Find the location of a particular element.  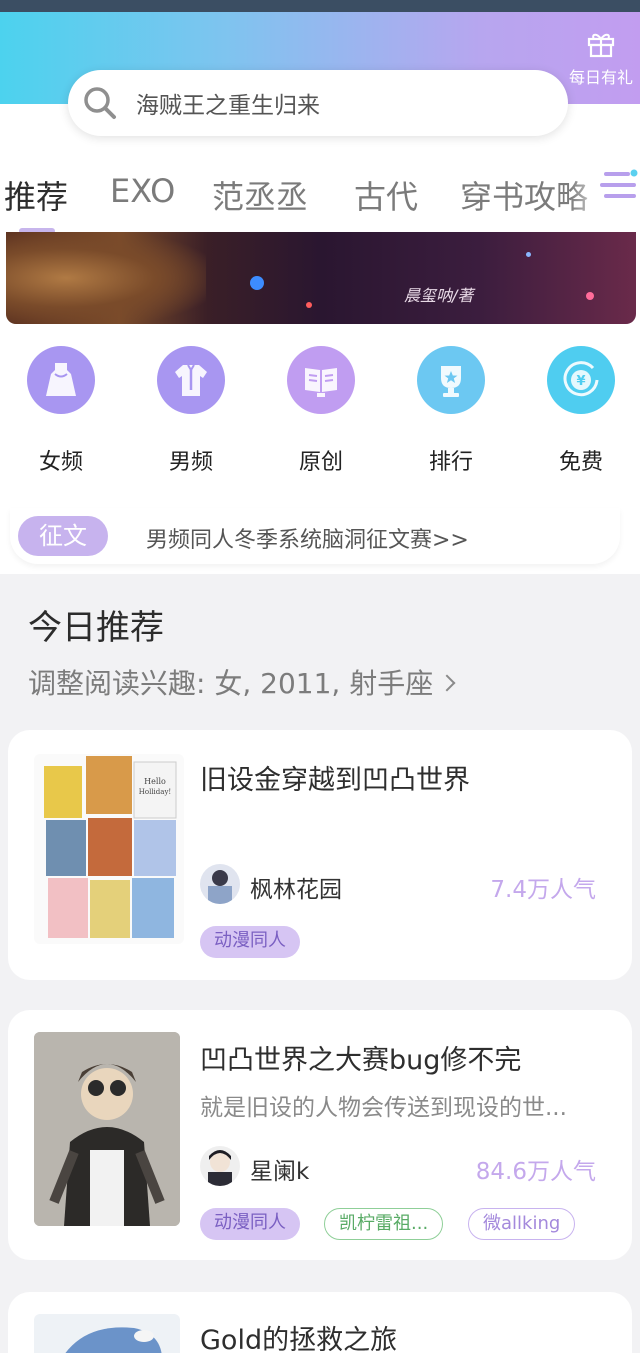

category-tabs: 推荐 EXO 范丞丞 古代 穿书攻略 is located at coordinates (320, 199).